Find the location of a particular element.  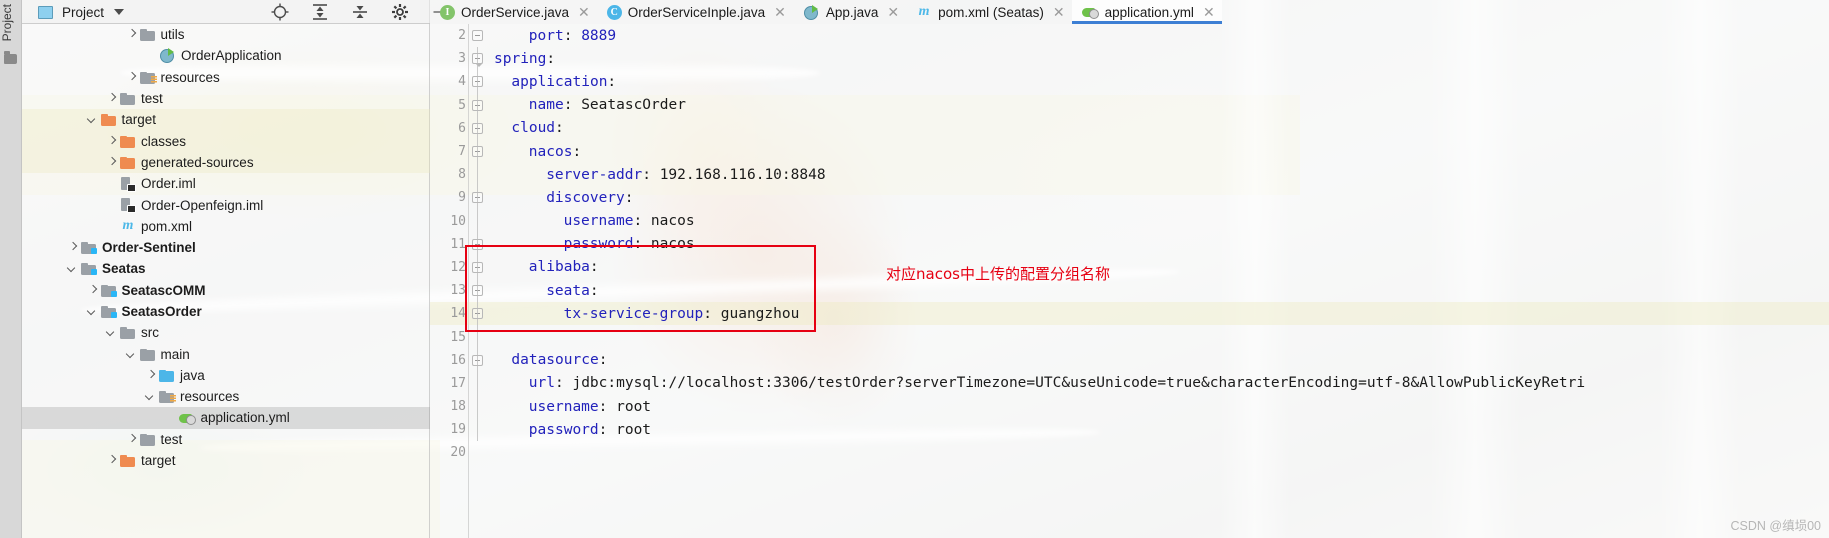

code-text: discovery: is located at coordinates (560, 198).